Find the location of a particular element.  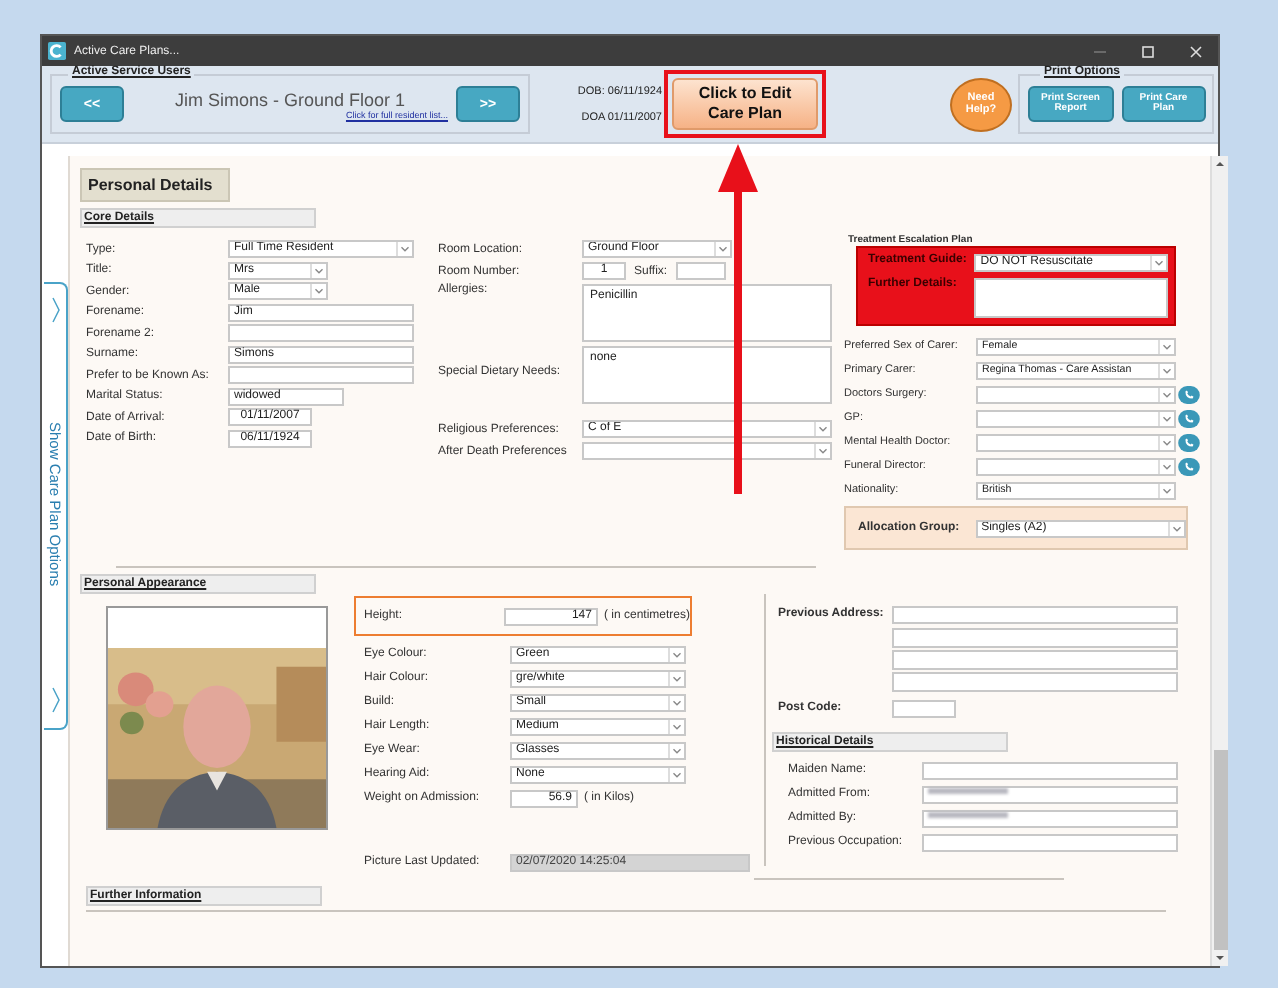

text-area is located at coordinates (1071, 298).